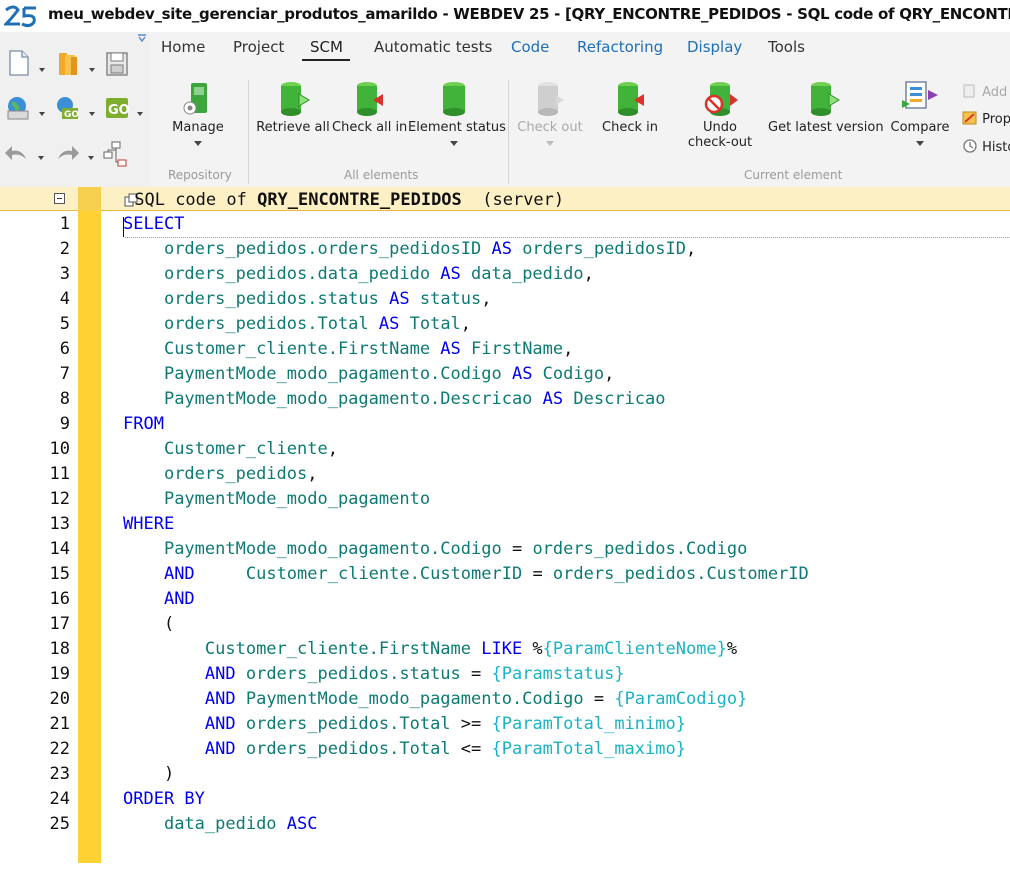 The height and width of the screenshot is (874, 1010). I want to click on history-button: Histo, so click(986, 146).